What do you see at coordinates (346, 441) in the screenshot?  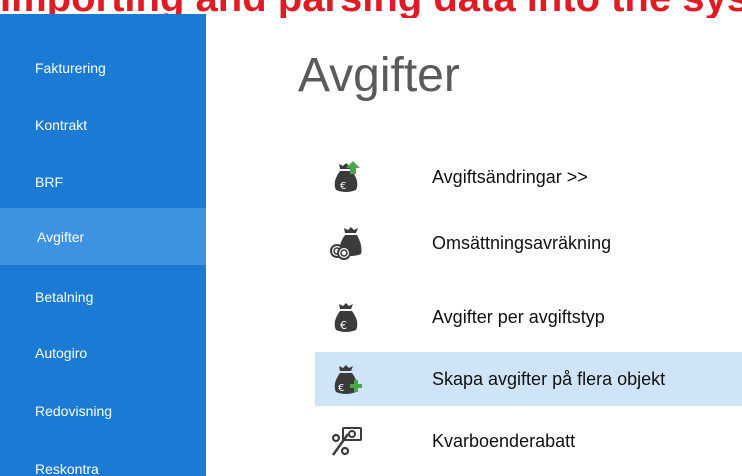 I see `percent-discount-icon` at bounding box center [346, 441].